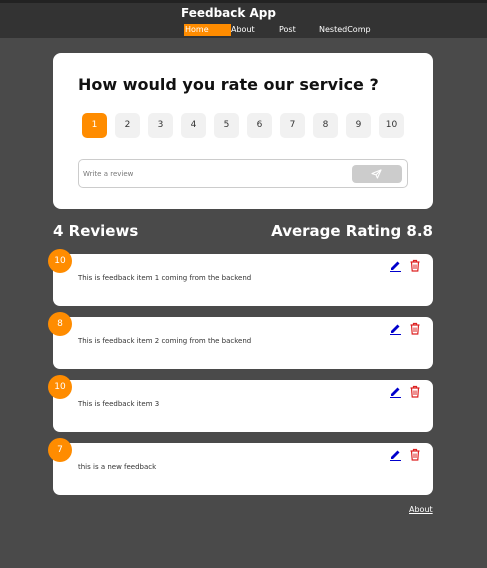 This screenshot has height=568, width=487. What do you see at coordinates (207, 30) in the screenshot?
I see `nav-home: Home` at bounding box center [207, 30].